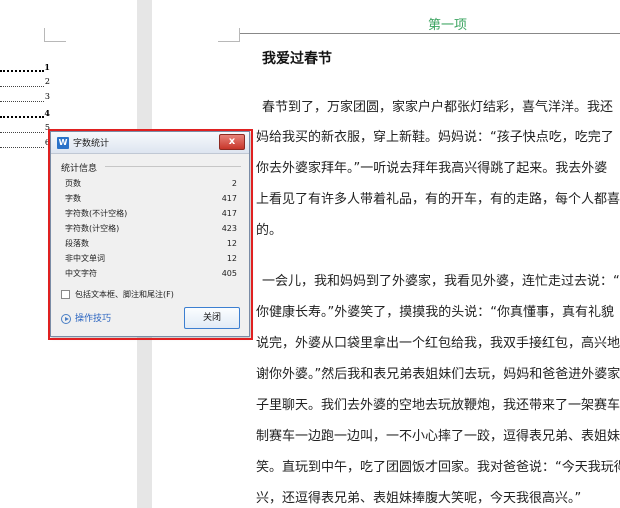 The height and width of the screenshot is (508, 620). Describe the element at coordinates (47, 96) in the screenshot. I see `toc-page-number: 3` at that location.